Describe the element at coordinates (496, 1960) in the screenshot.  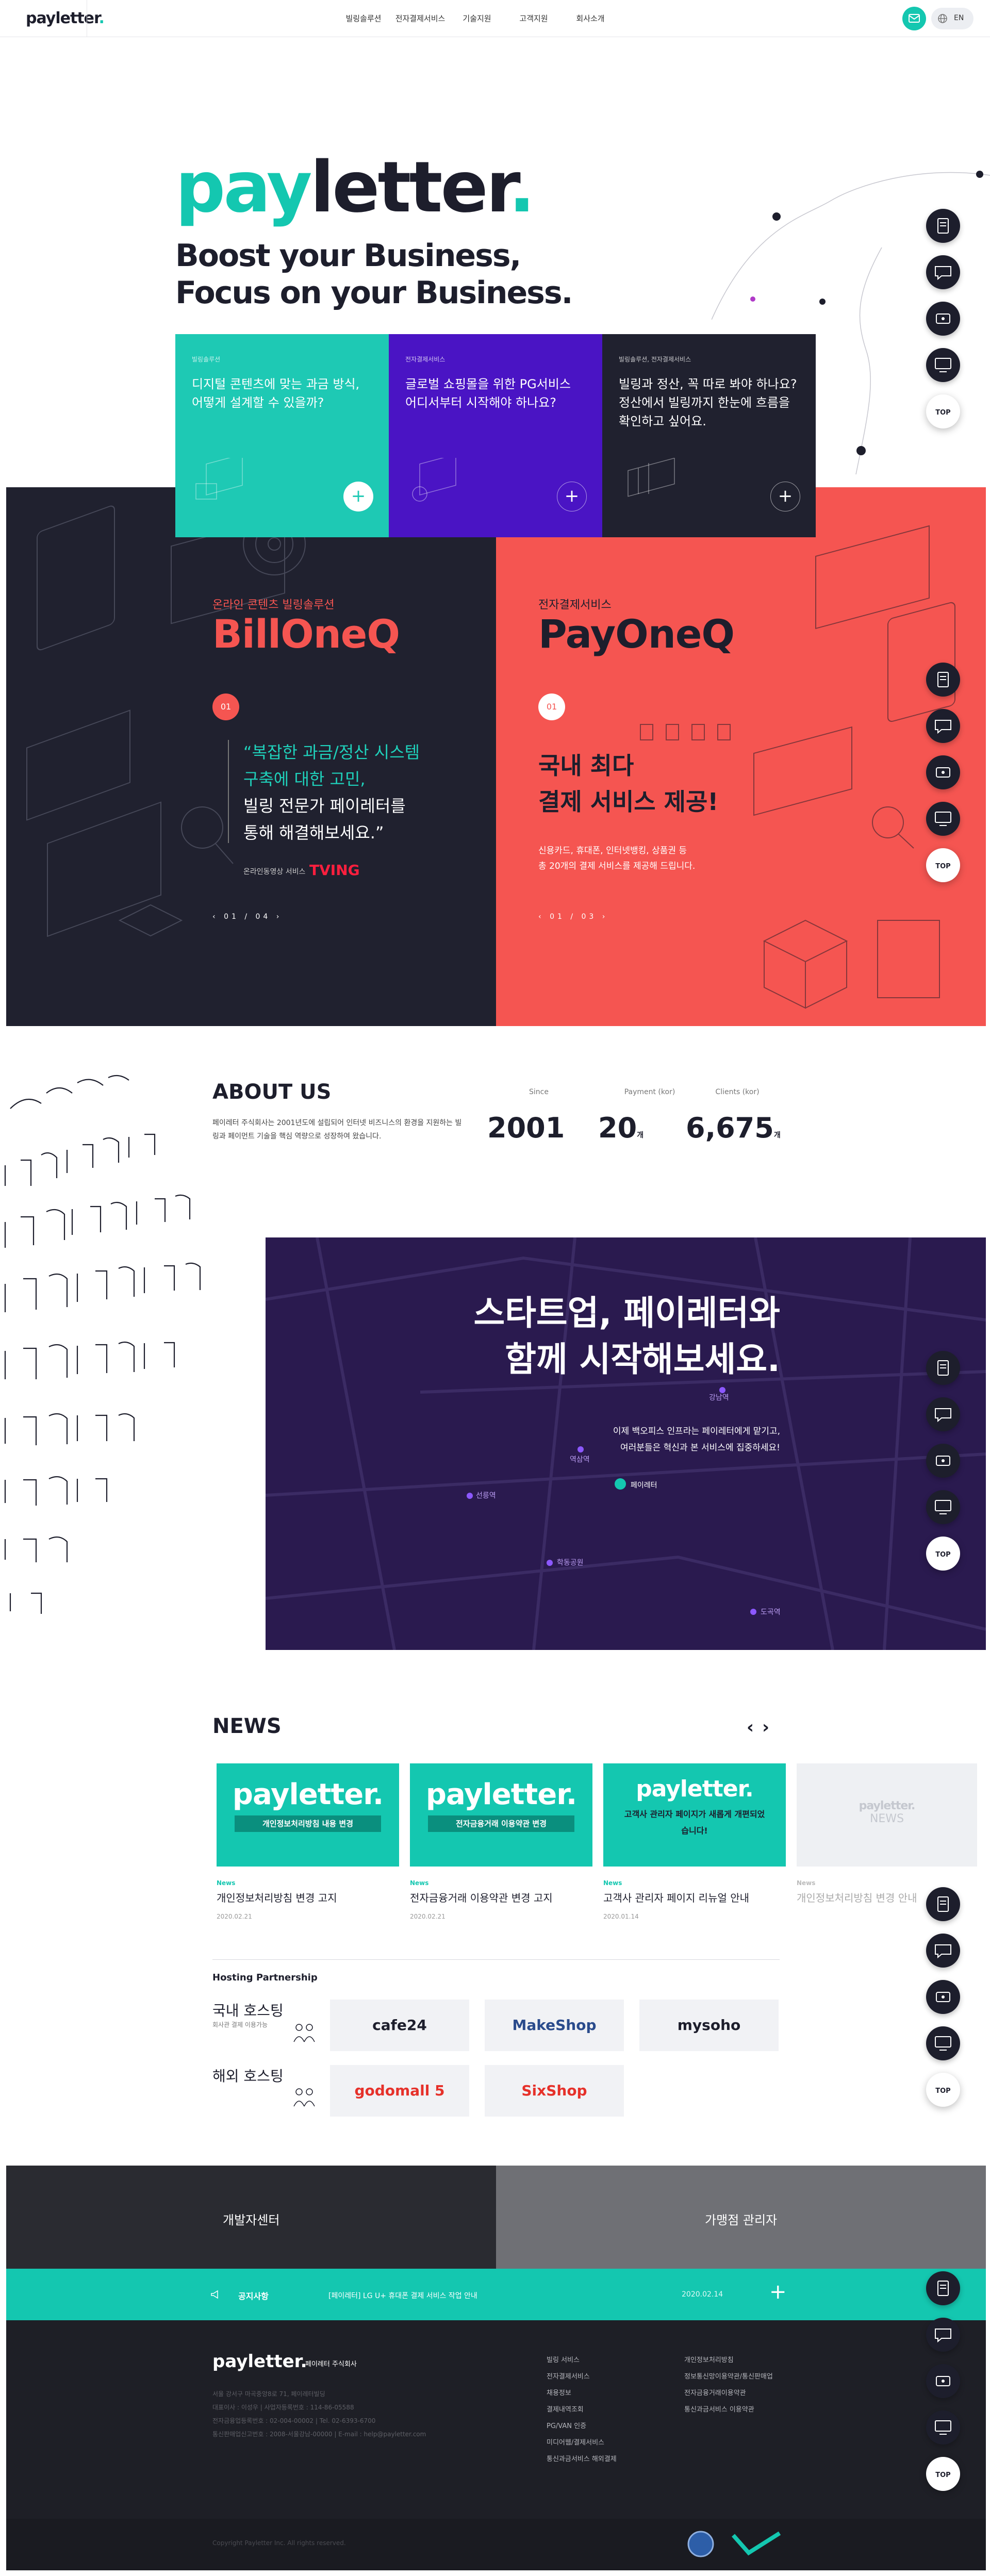
I see `divider` at that location.